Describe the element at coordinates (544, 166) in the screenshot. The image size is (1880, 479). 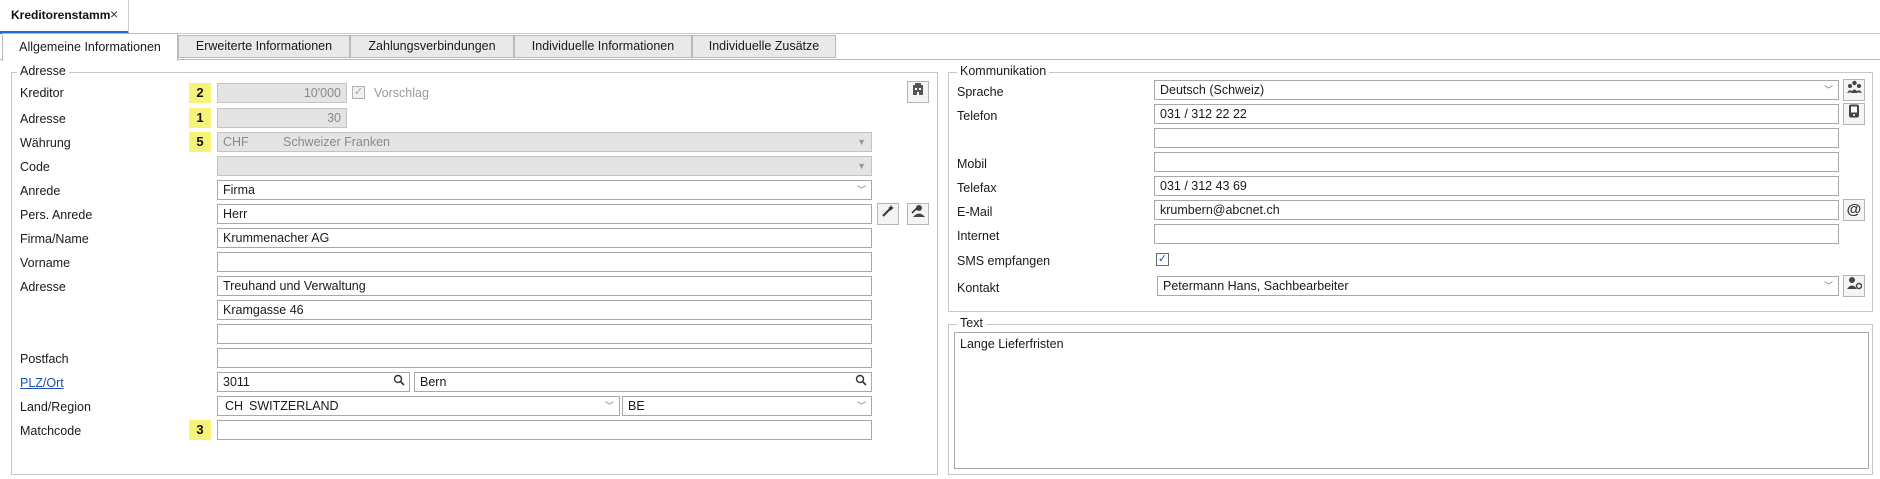
I see `code-select: ▼` at that location.